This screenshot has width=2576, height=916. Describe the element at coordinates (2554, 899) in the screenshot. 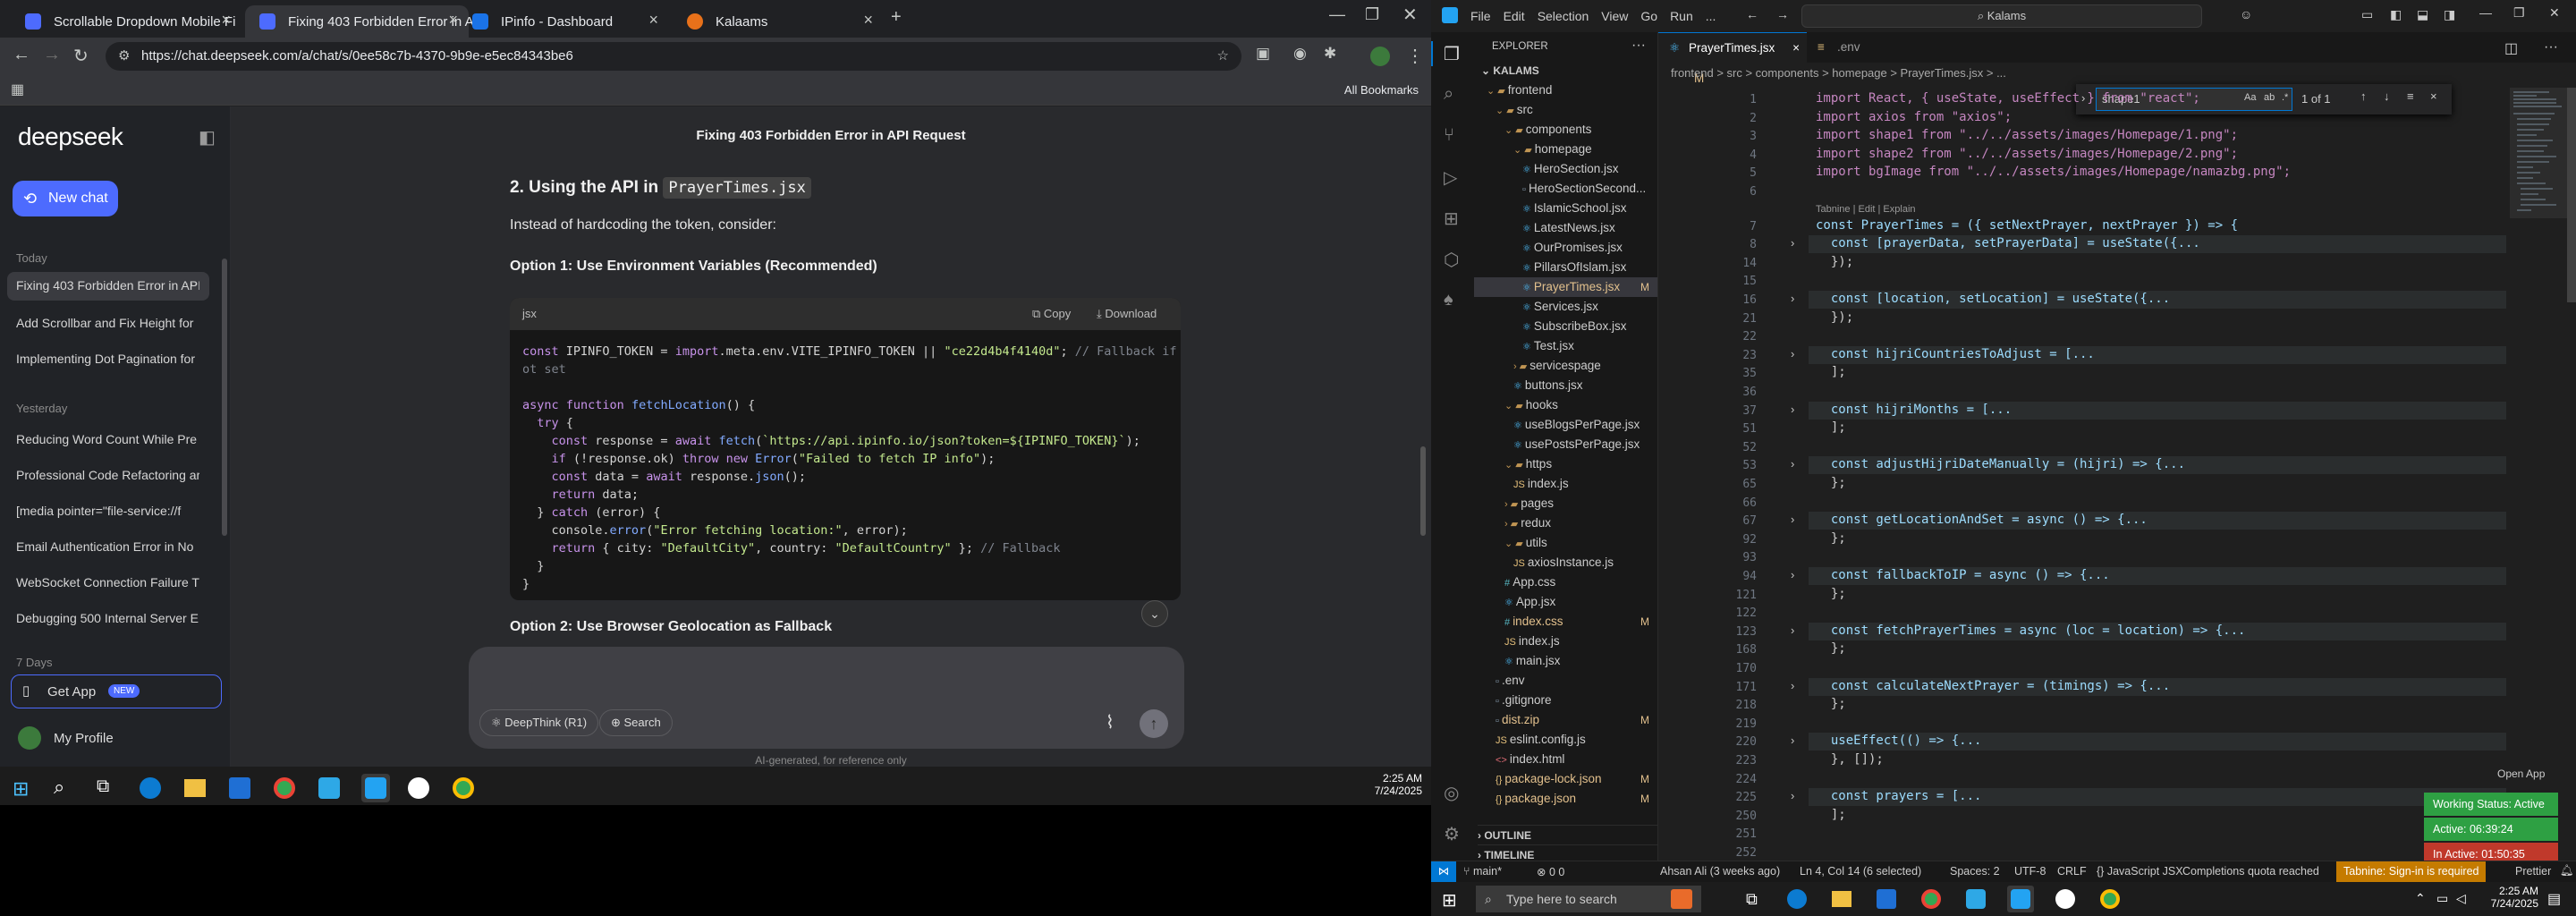

I see `notification-center-icon: ▤` at that location.